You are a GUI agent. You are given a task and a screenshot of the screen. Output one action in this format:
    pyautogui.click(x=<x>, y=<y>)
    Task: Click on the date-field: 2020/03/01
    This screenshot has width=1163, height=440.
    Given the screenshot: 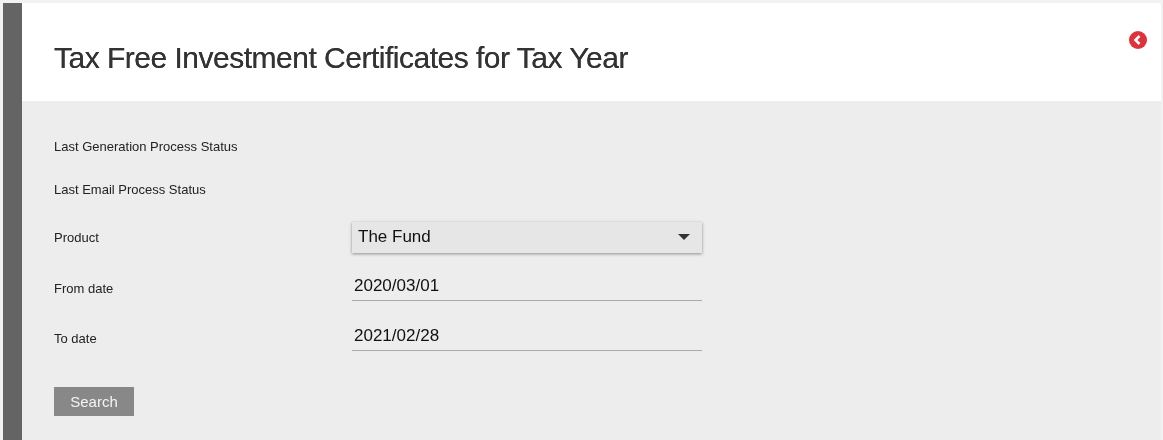 What is the action you would take?
    pyautogui.click(x=527, y=288)
    